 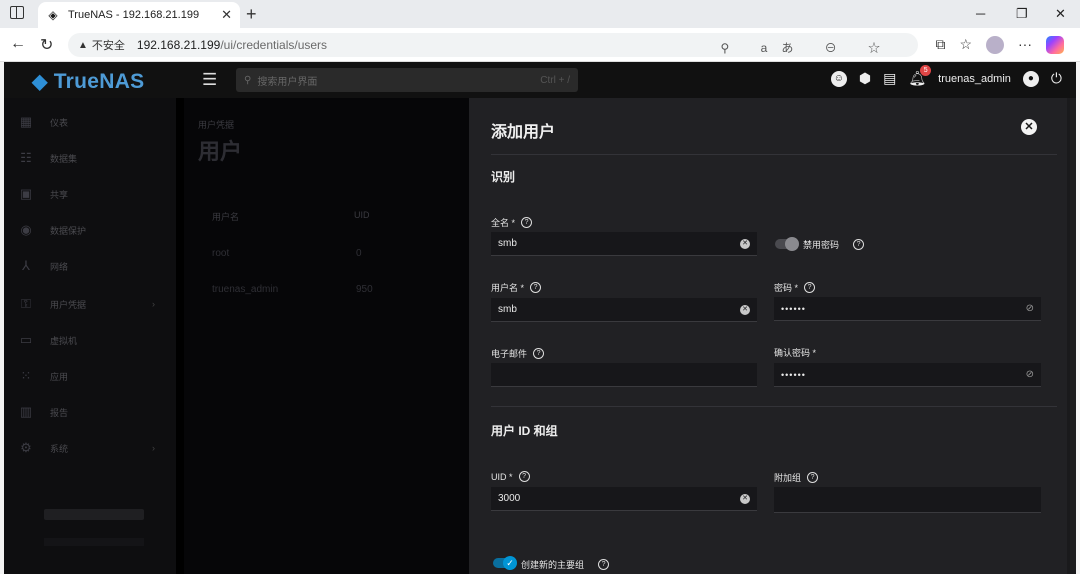 I want to click on password-label-text: 密码 *, so click(x=786, y=288).